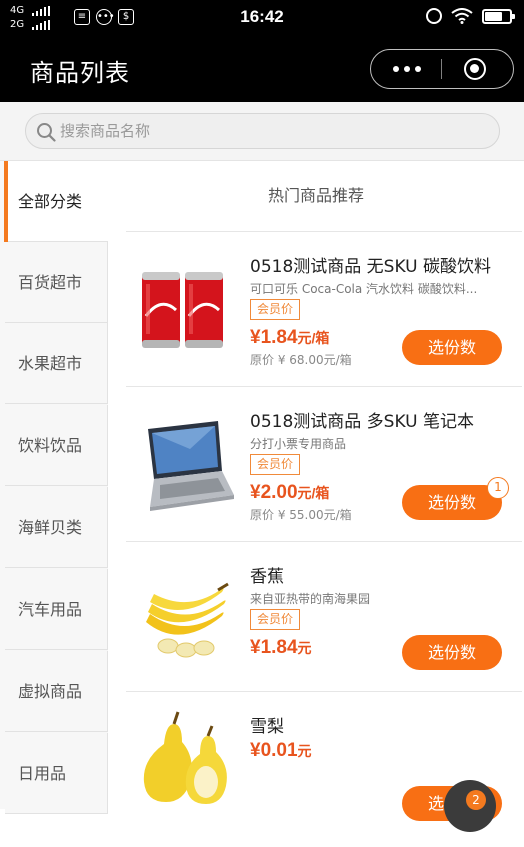 The image size is (524, 847). I want to click on original-price: 原价 ¥ 55.00元/箱, so click(301, 515).